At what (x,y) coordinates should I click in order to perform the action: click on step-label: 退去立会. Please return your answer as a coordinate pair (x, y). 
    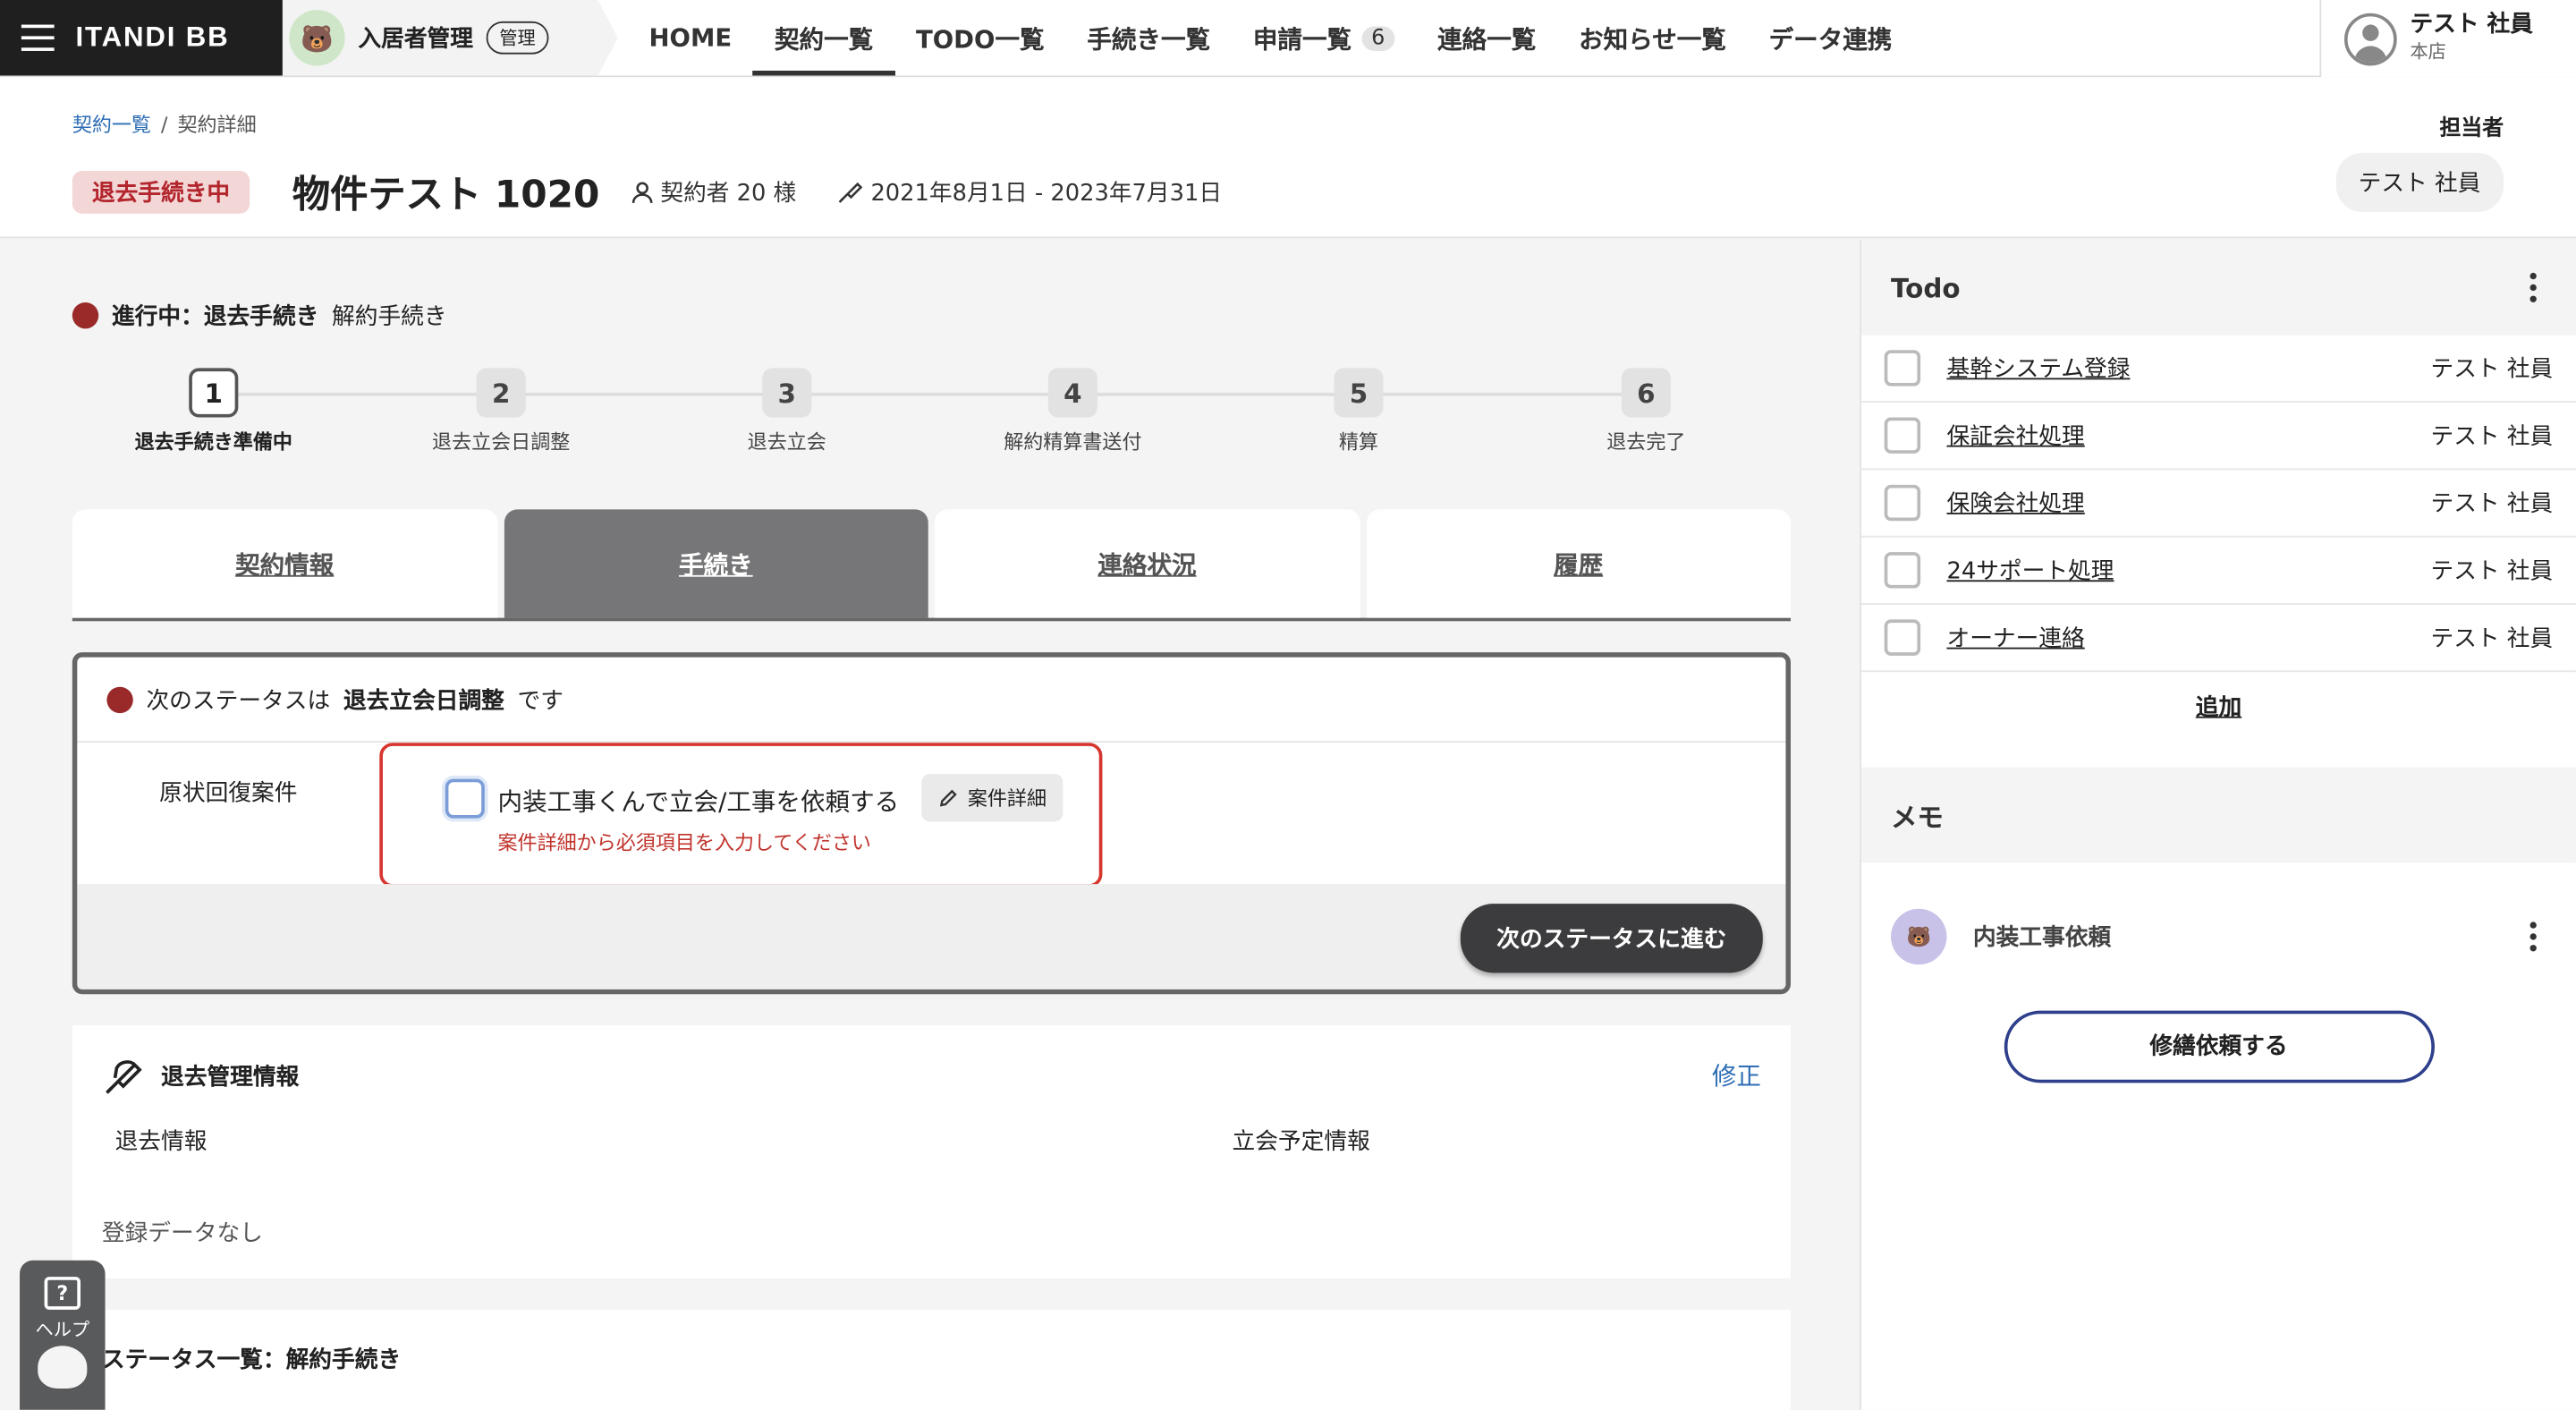
    Looking at the image, I should click on (786, 442).